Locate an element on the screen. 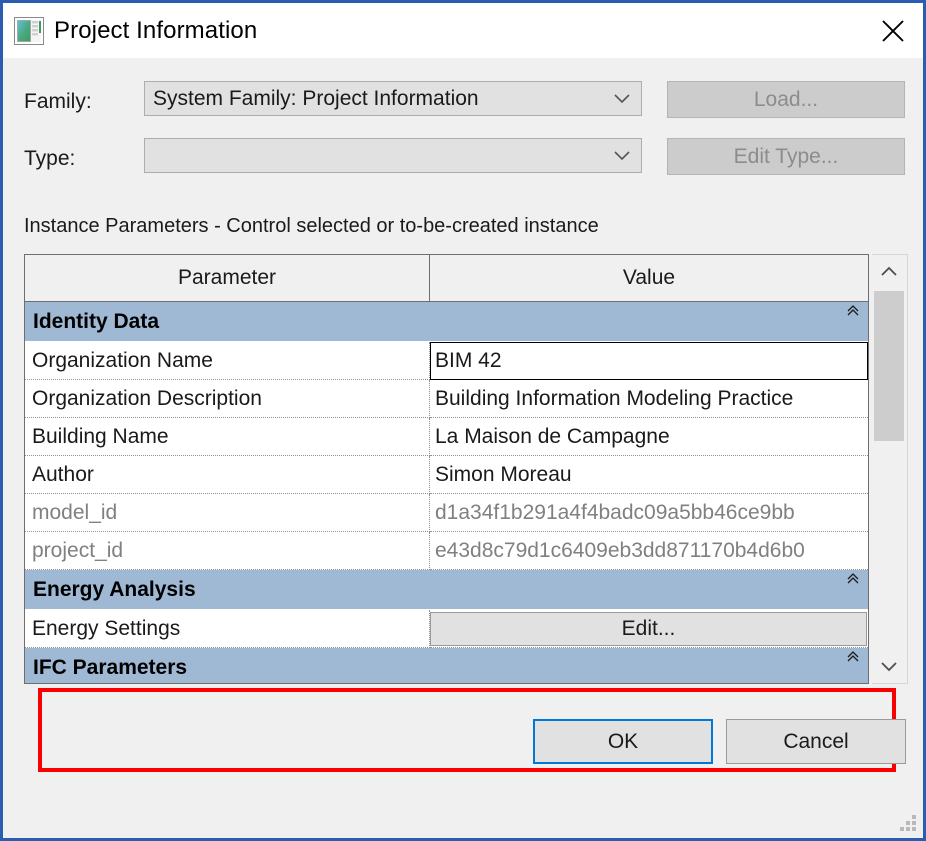 This screenshot has width=926, height=841. section-header-ifc-parameters: IFC Parameters is located at coordinates (446, 665).